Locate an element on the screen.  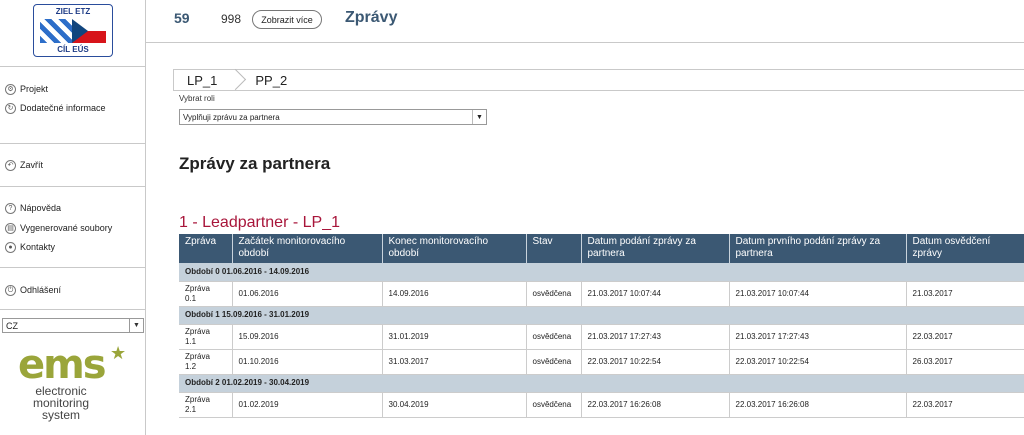
period-row: Období 1 15.09.2016 - 31.01.2019 is located at coordinates (601, 315).